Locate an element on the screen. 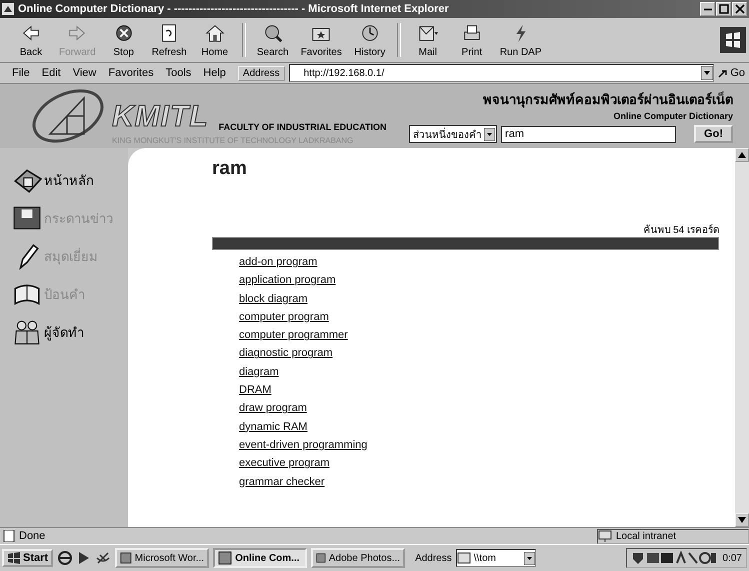 This screenshot has height=571, width=749. clock-text: 0:07 is located at coordinates (732, 558).